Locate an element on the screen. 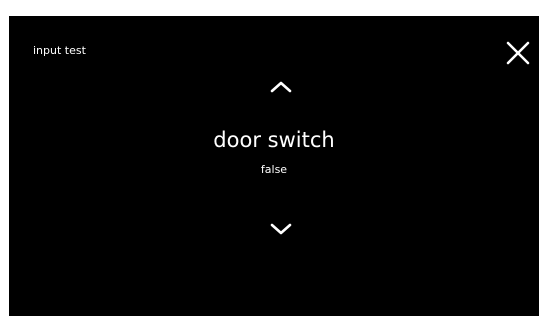 Image resolution: width=548 pixels, height=331 pixels. chevron-down-icon is located at coordinates (281, 229).